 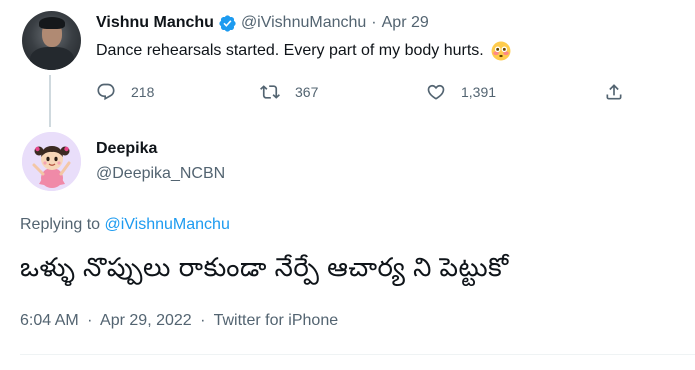 I want to click on reply-count: 218, so click(x=143, y=92).